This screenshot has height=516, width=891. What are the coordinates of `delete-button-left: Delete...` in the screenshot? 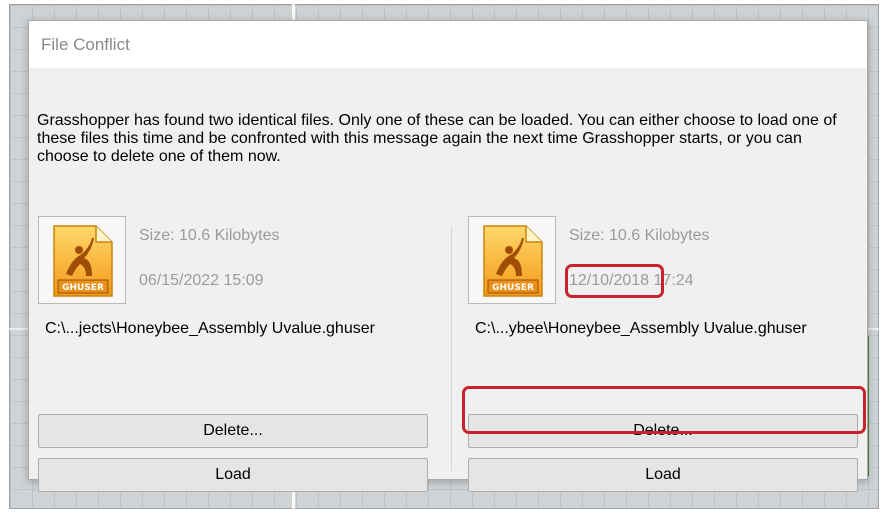 It's located at (233, 431).